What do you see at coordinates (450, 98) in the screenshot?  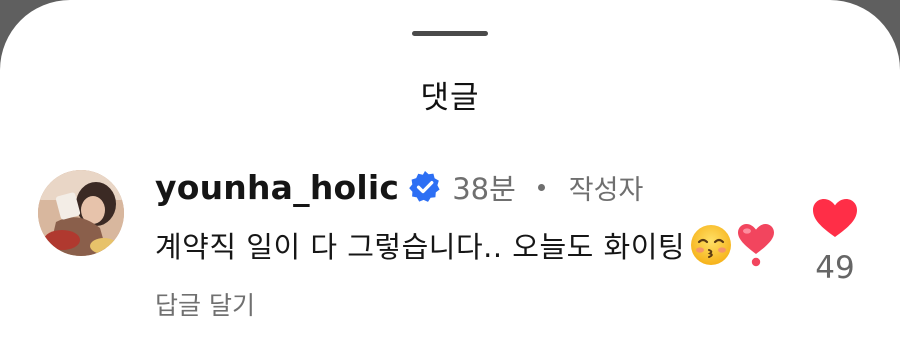 I see `sheet-title: 댓글` at bounding box center [450, 98].